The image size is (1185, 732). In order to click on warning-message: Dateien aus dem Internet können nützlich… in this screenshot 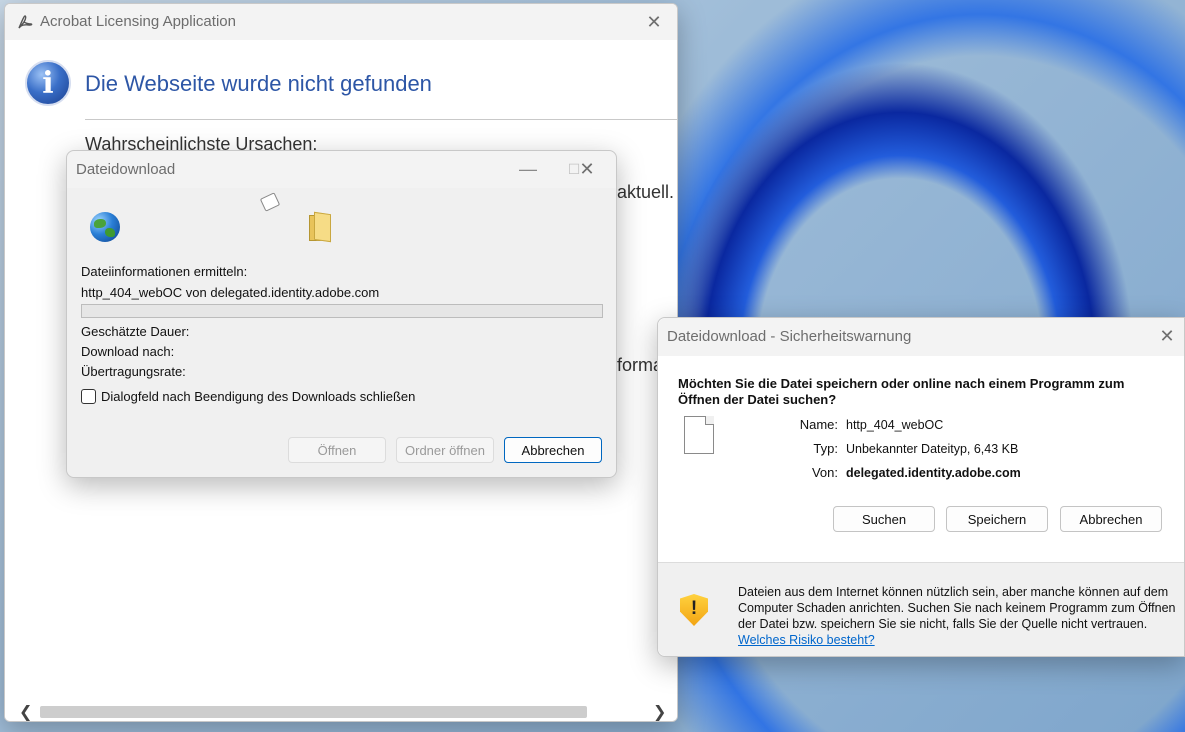, I will do `click(957, 608)`.